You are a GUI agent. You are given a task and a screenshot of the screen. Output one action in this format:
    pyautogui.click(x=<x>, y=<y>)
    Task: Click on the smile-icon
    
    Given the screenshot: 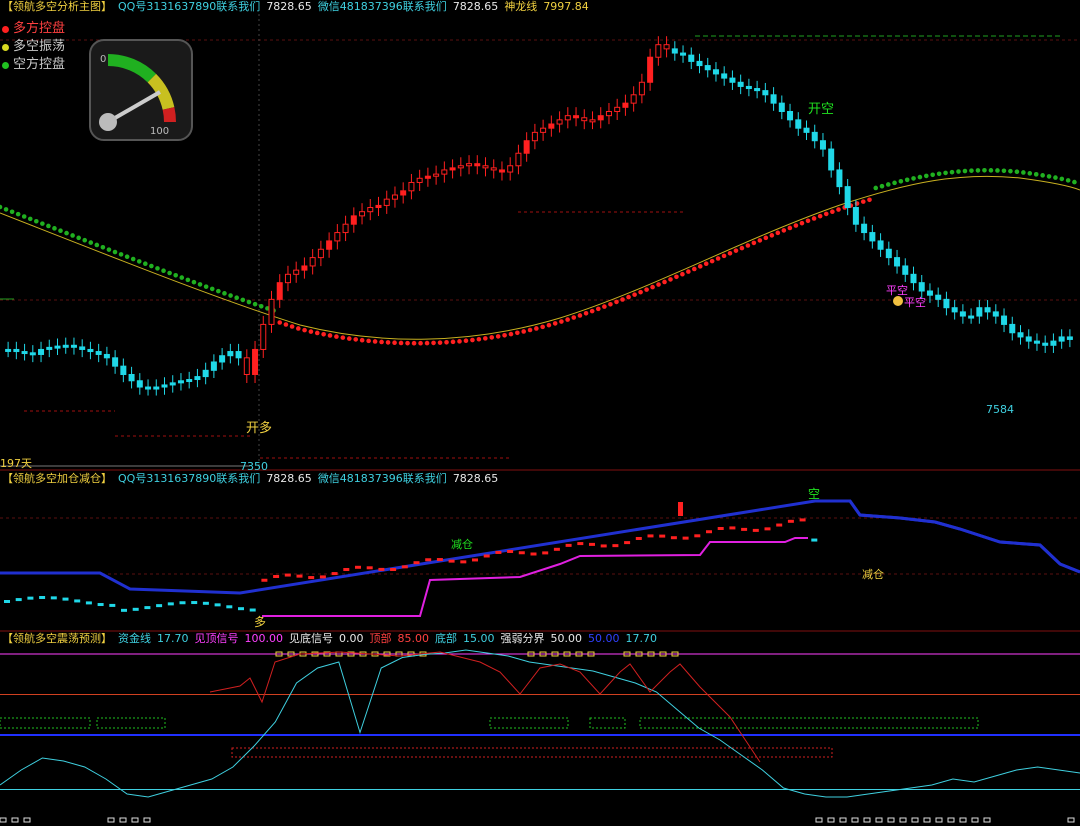 What is the action you would take?
    pyautogui.click(x=898, y=301)
    